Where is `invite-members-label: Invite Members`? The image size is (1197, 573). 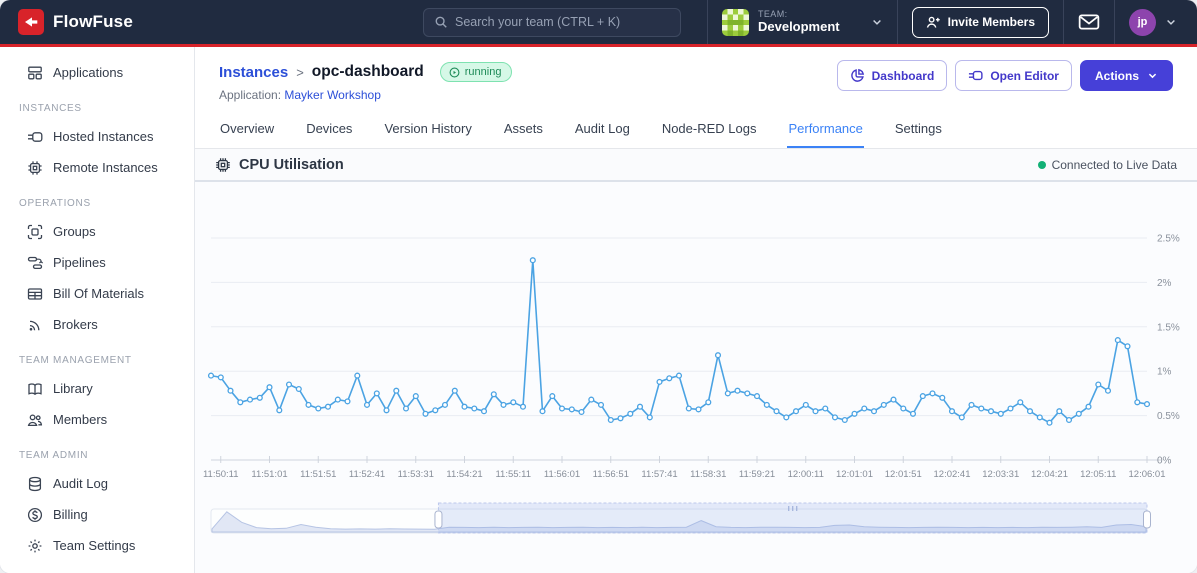 invite-members-label: Invite Members is located at coordinates (991, 22).